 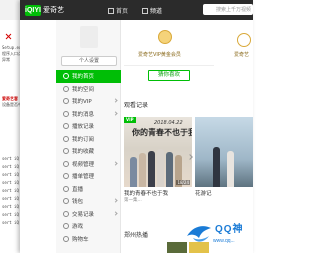 I want to click on tab-guess-you-like: 猜你喜欢, so click(x=169, y=75).